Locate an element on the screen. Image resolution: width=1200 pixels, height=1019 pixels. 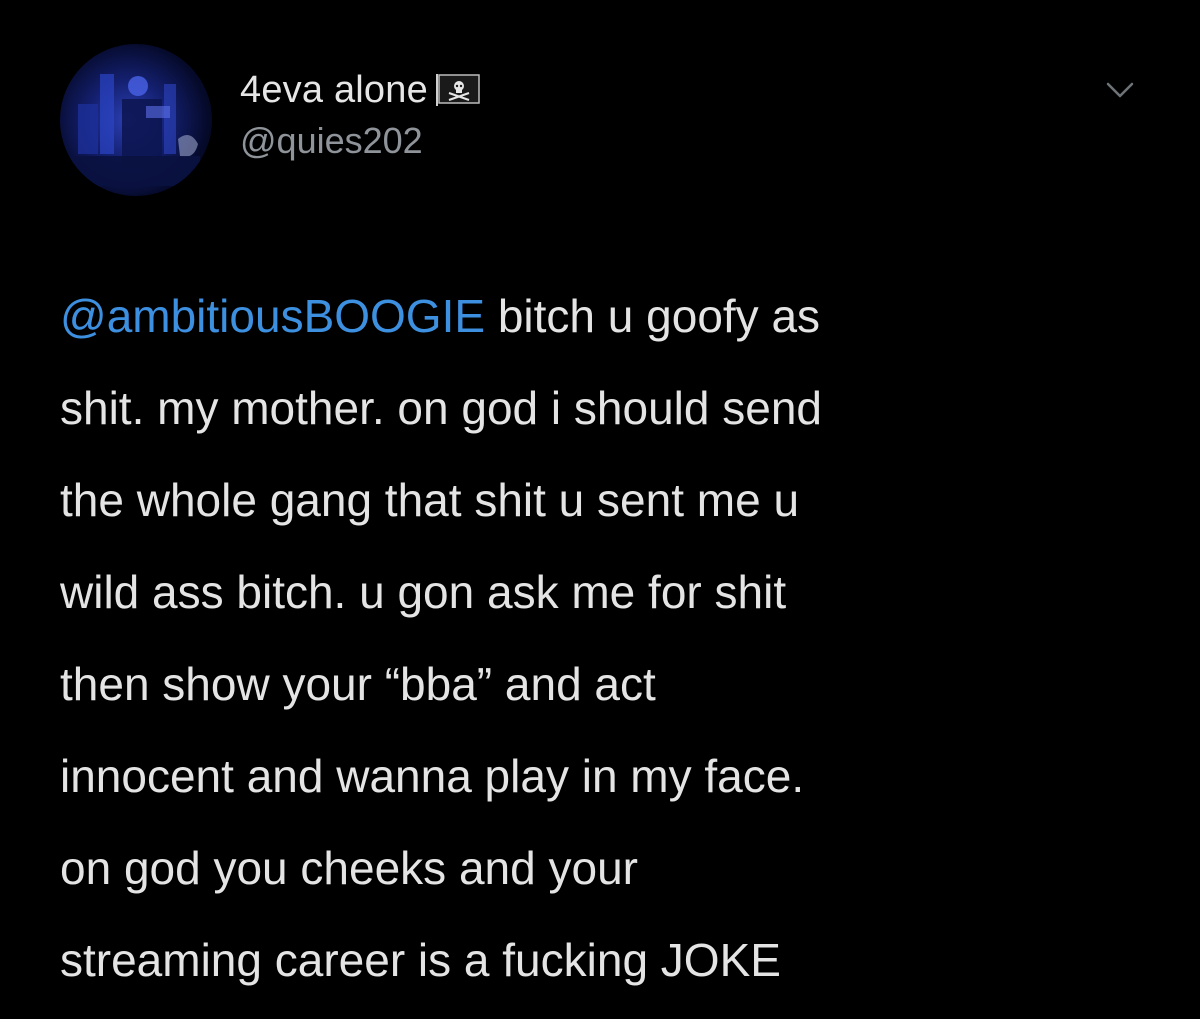
display-name: 4eva alone is located at coordinates (334, 90).